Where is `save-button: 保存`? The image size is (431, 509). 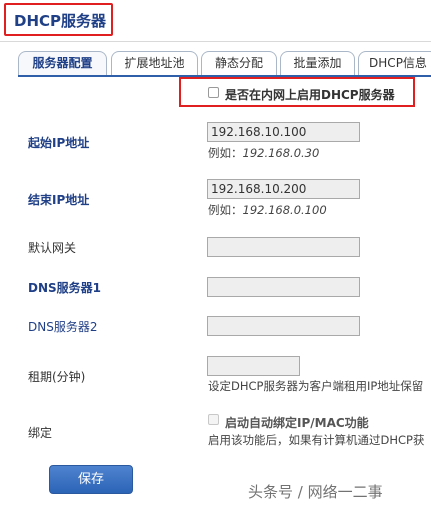
save-button: 保存 is located at coordinates (91, 479).